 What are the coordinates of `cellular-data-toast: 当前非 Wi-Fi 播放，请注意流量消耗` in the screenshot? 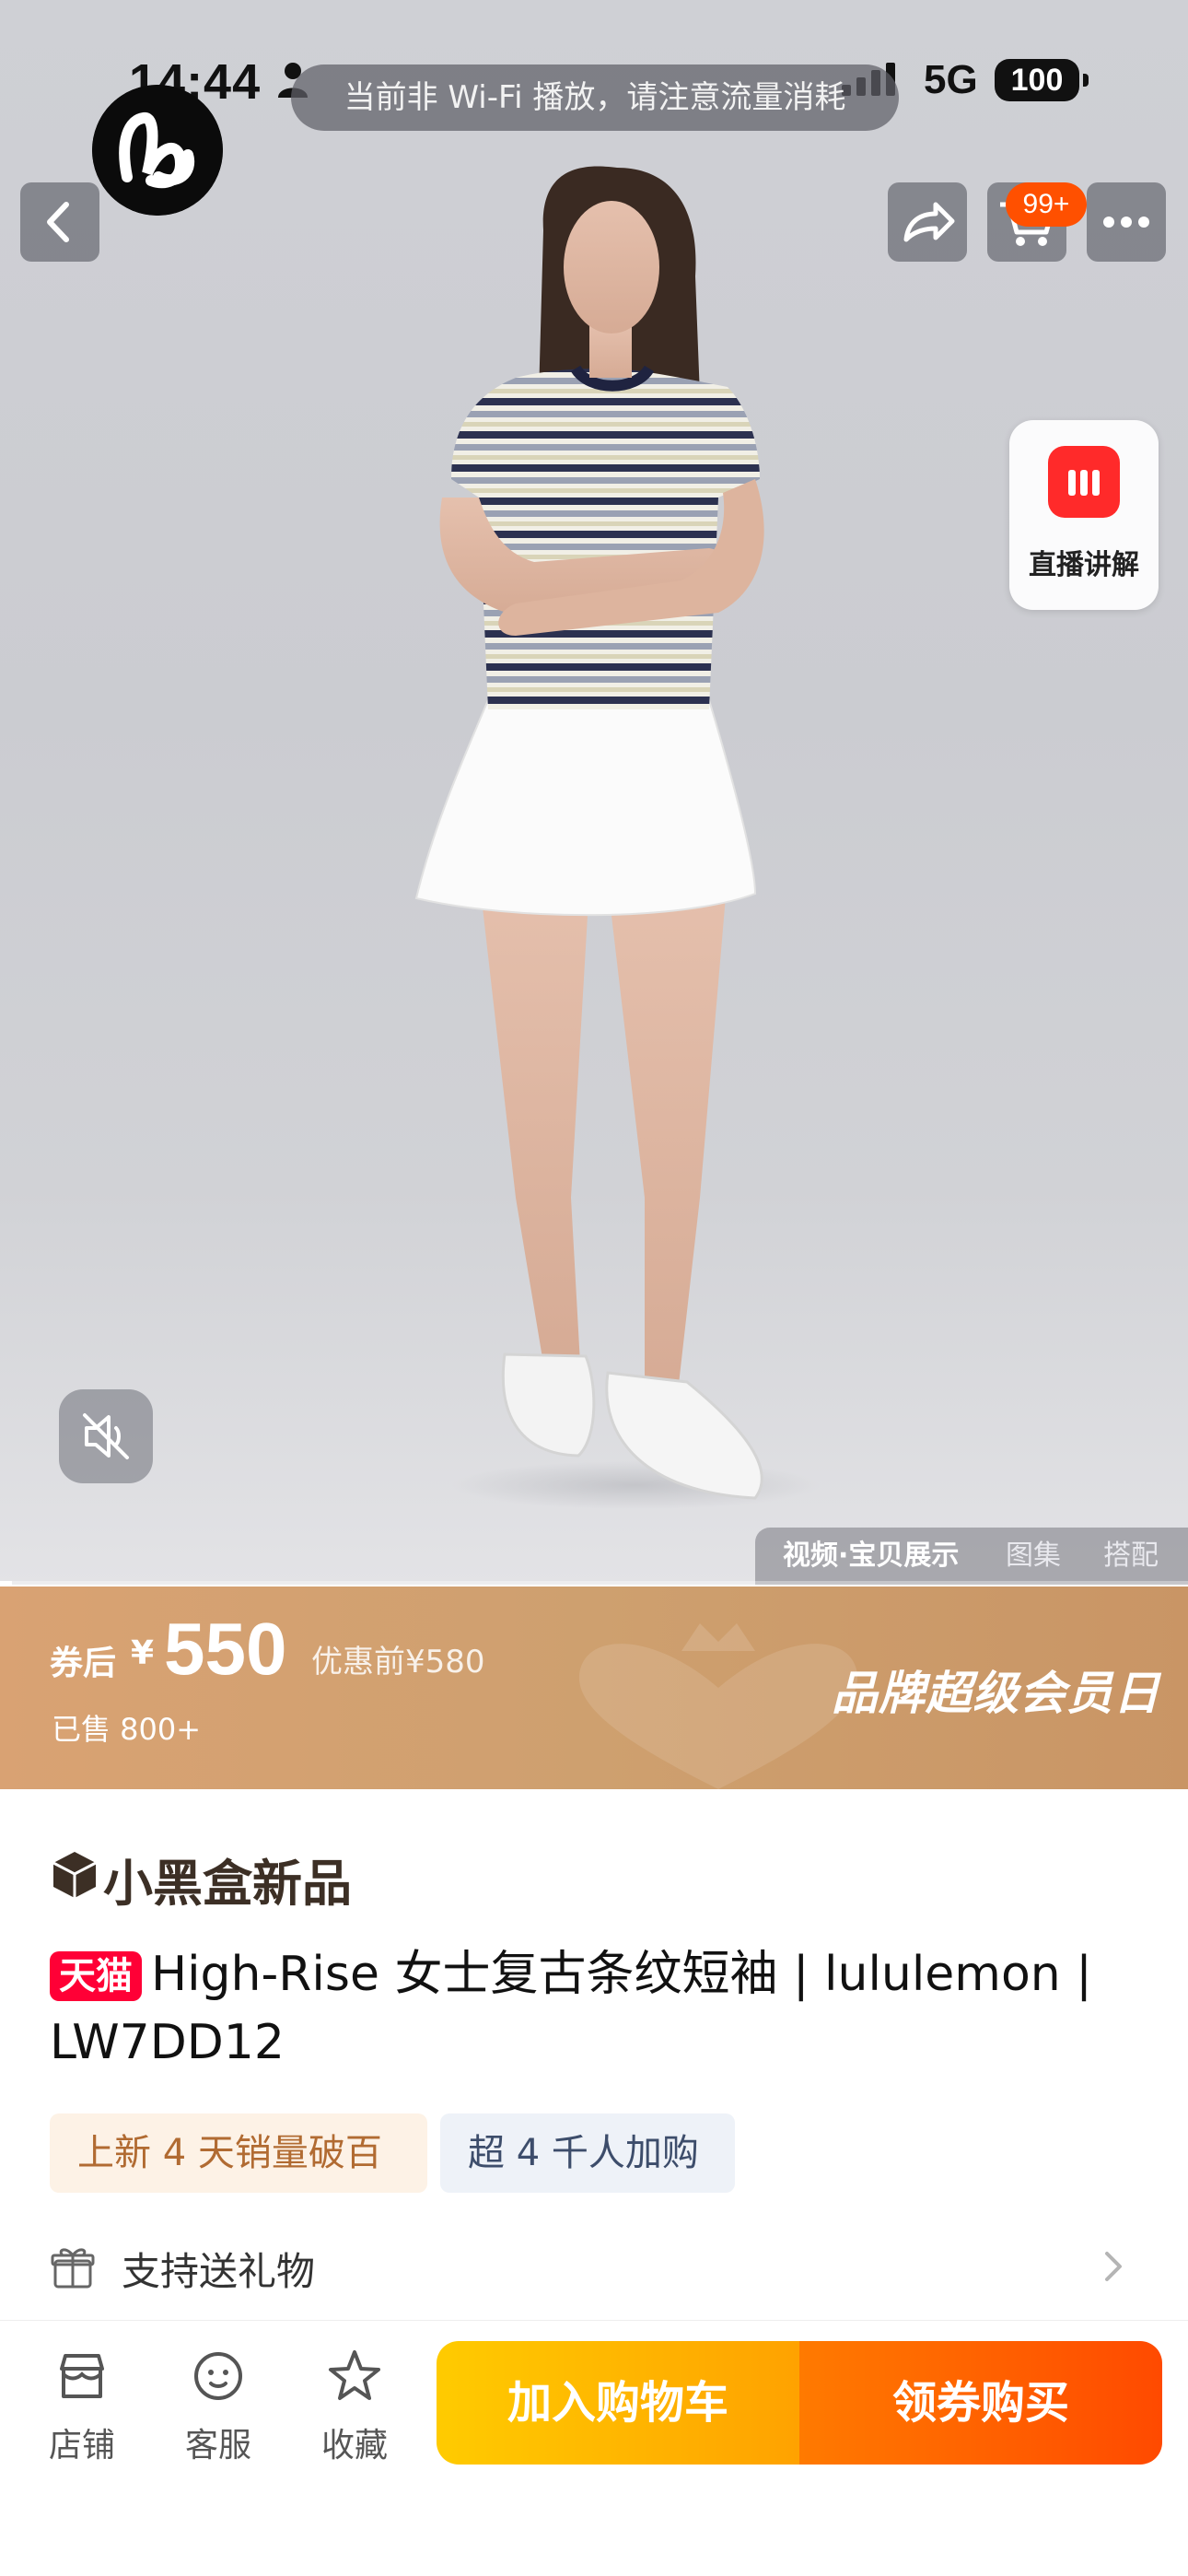 It's located at (595, 97).